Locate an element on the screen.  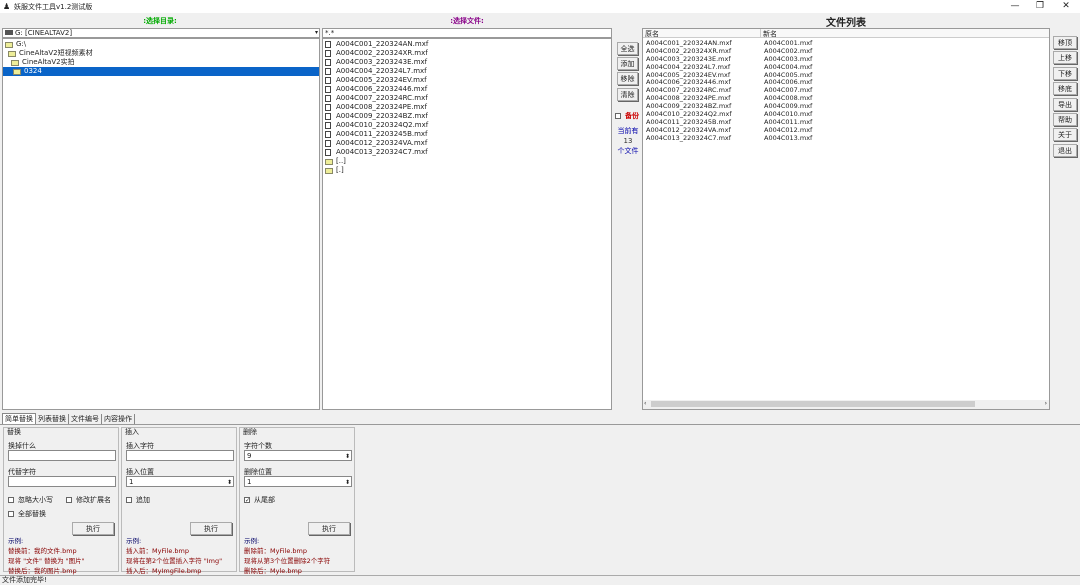
file-item: A004C009_220324BZ.mxf is located at coordinates (467, 116).